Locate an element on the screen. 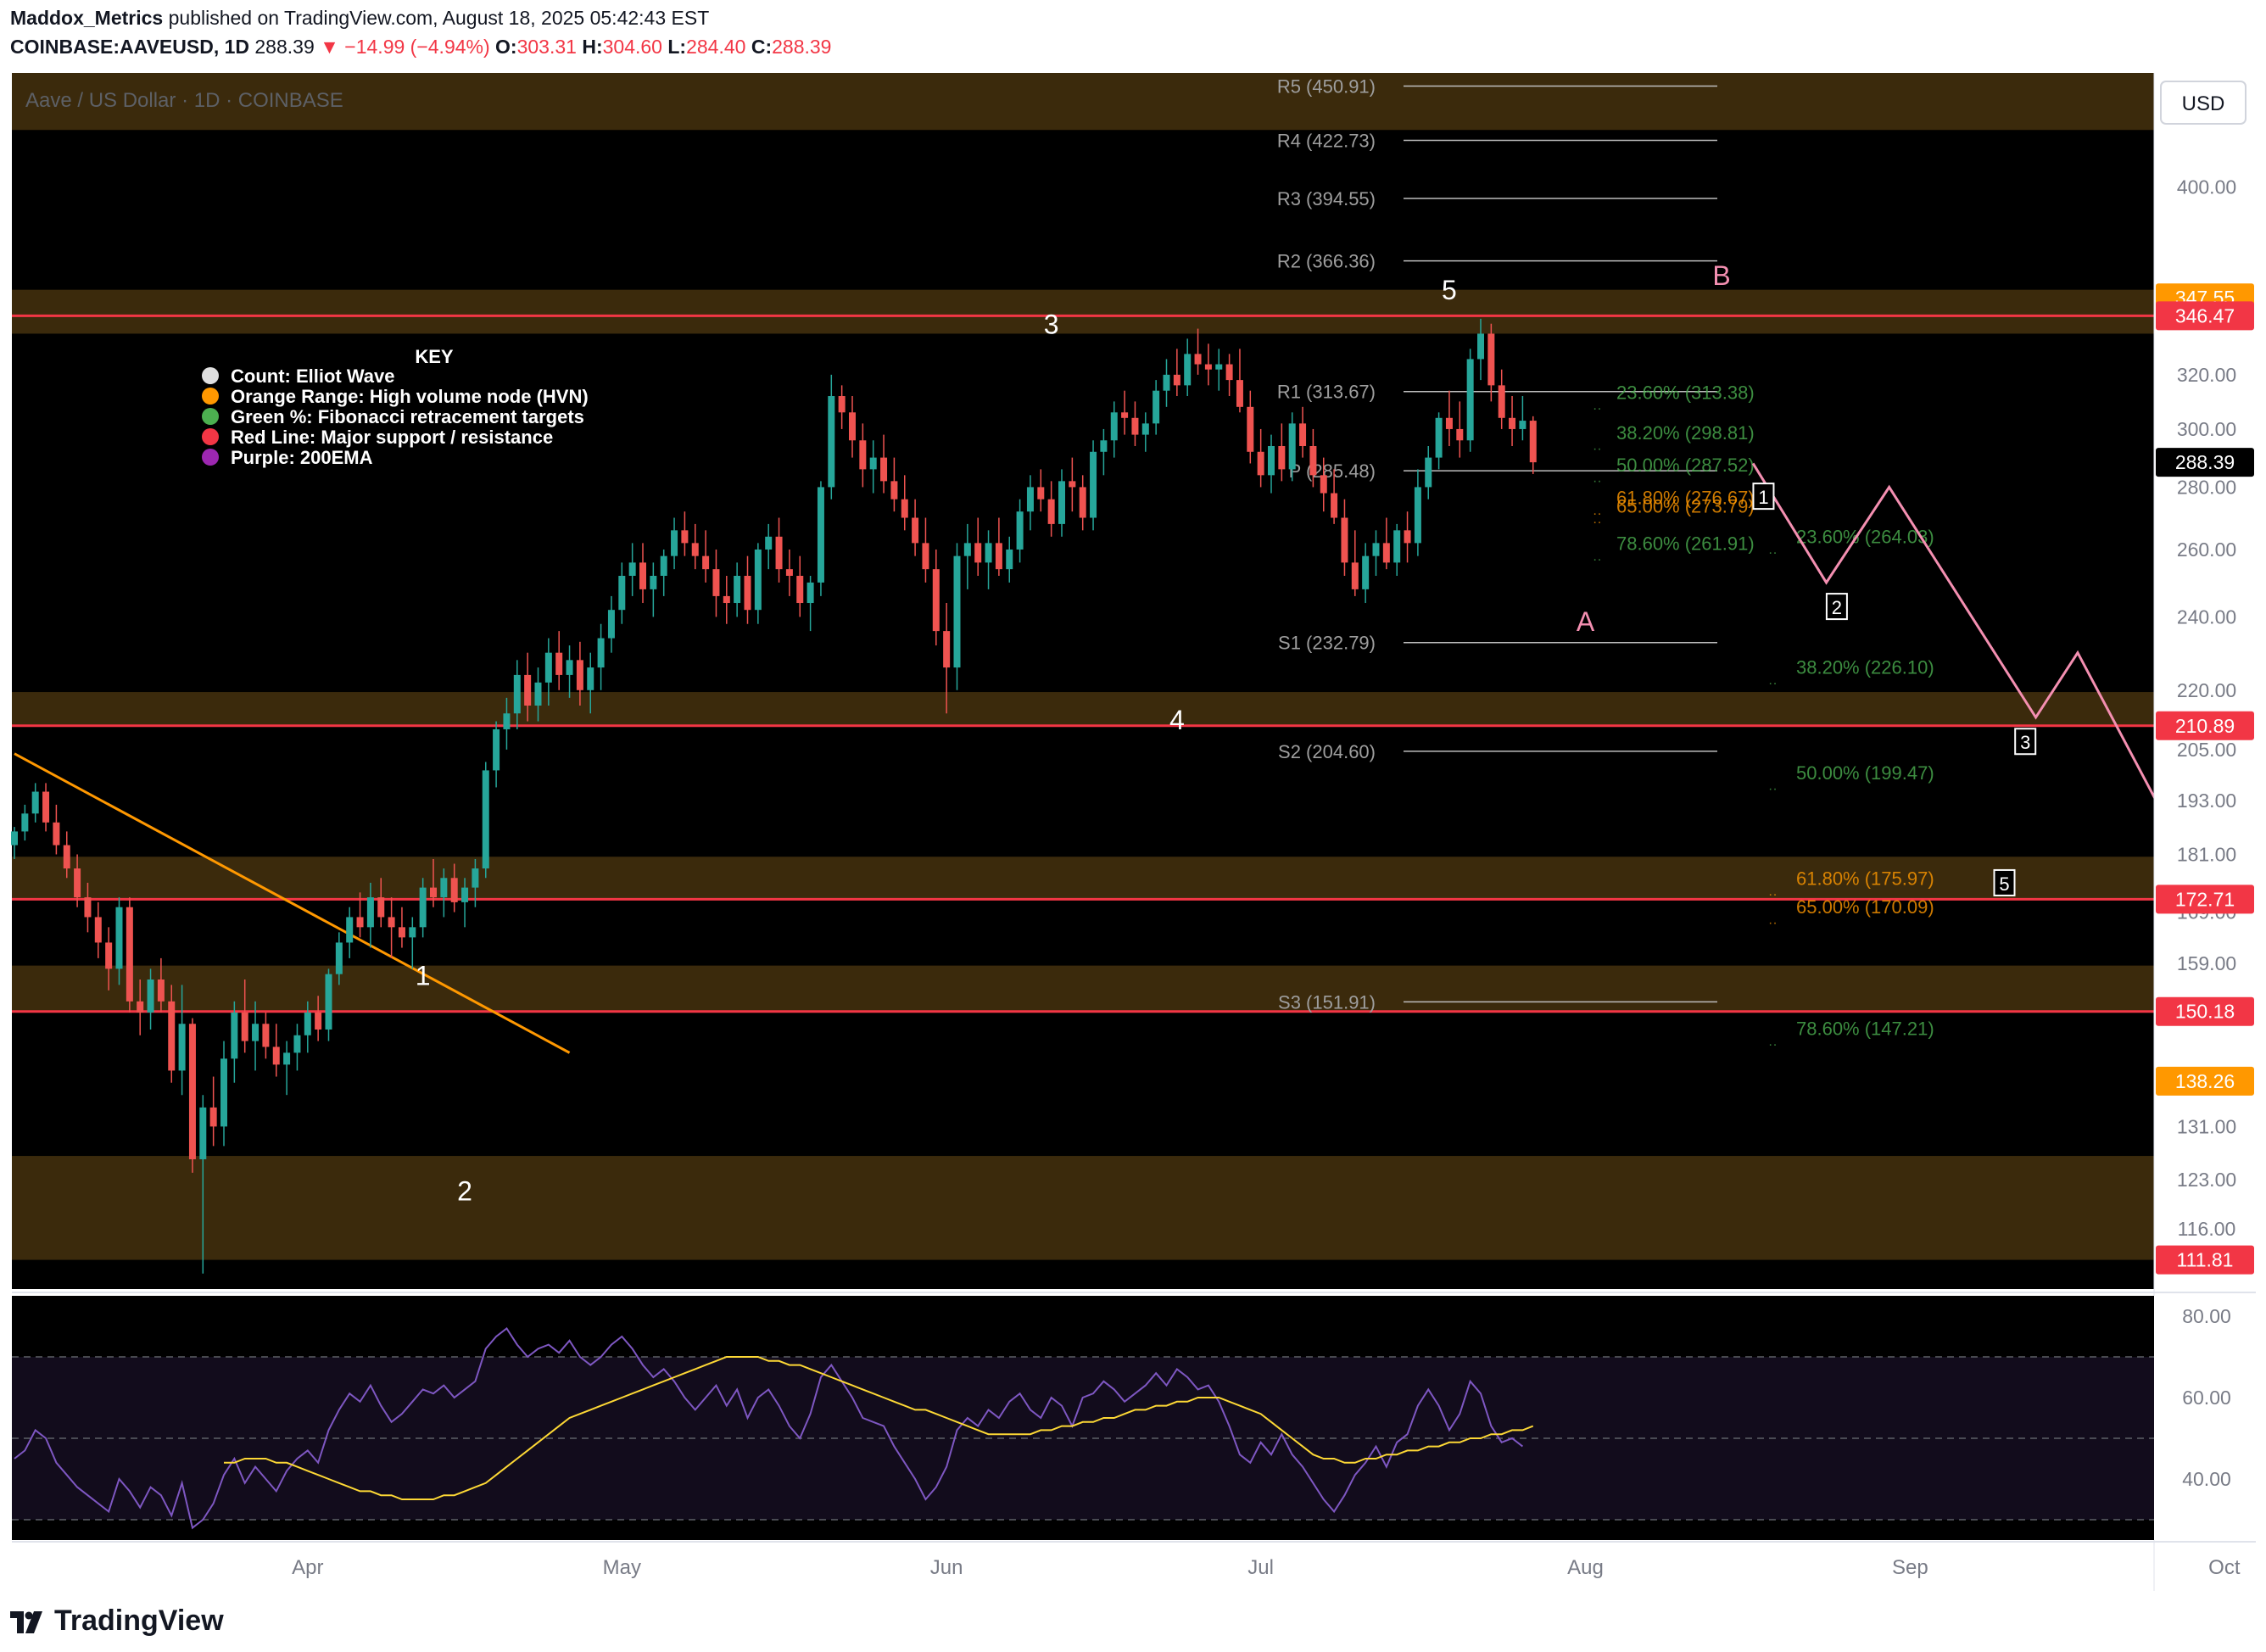  price-tick: 400.00 is located at coordinates (2206, 187).